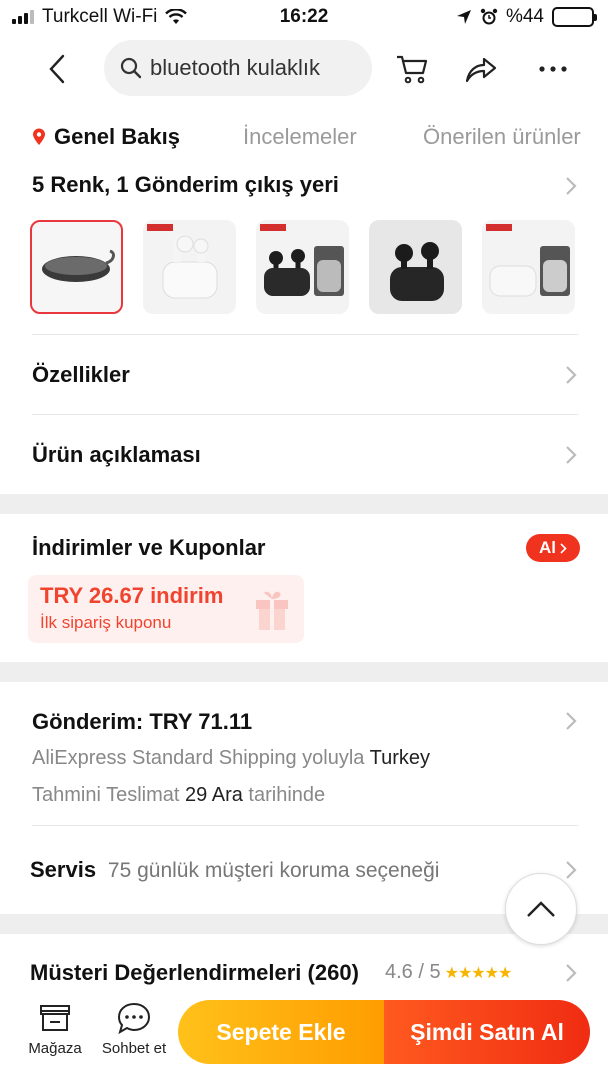 The width and height of the screenshot is (608, 1080). I want to click on search-bar: bluetooth kulaklık, so click(238, 68).